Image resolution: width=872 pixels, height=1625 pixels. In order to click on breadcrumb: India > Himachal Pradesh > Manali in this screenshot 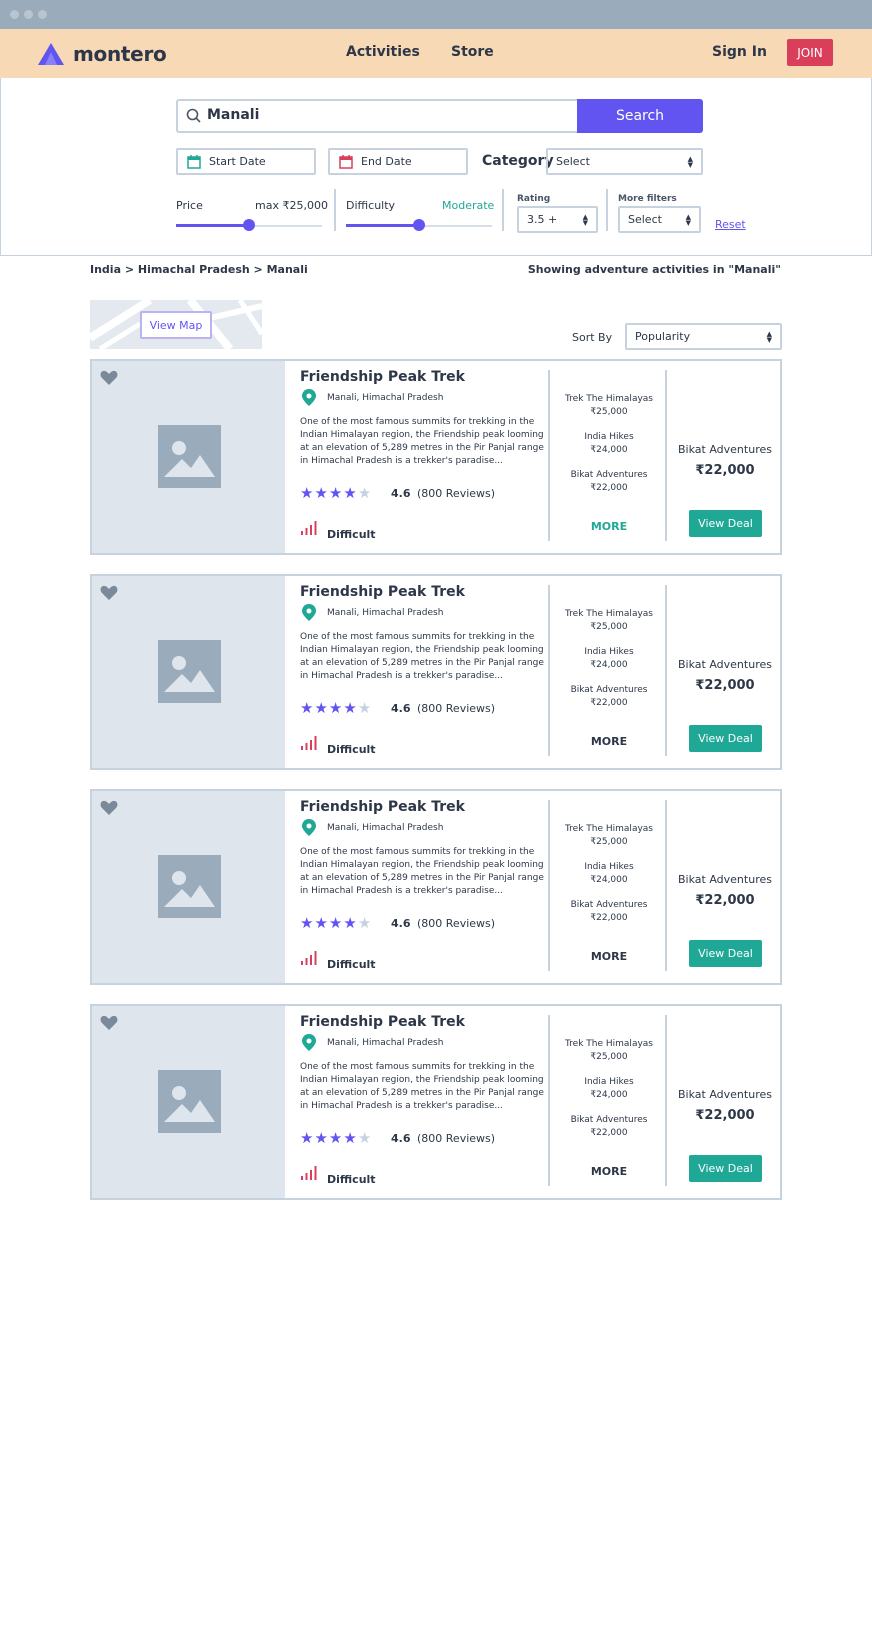, I will do `click(199, 269)`.